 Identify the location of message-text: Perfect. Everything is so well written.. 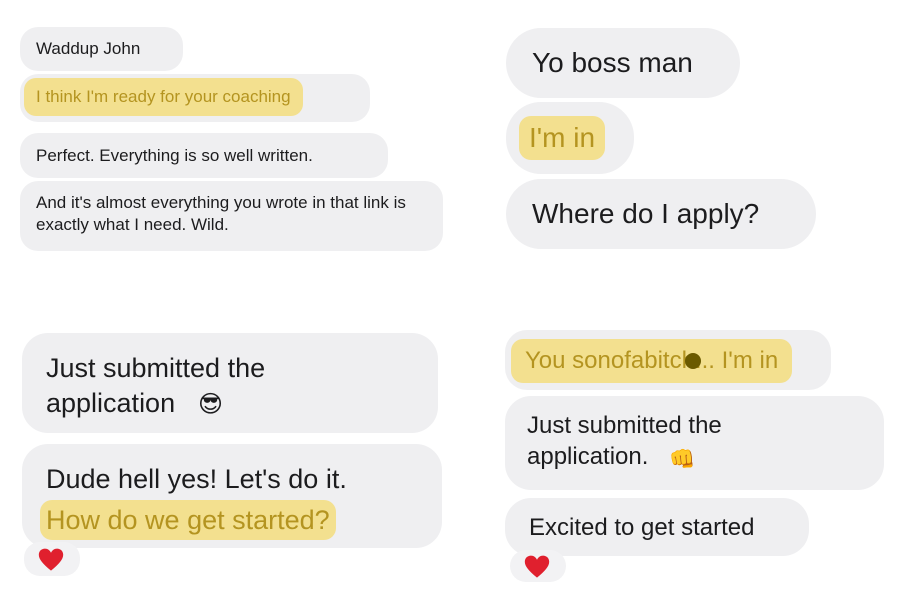
(174, 155).